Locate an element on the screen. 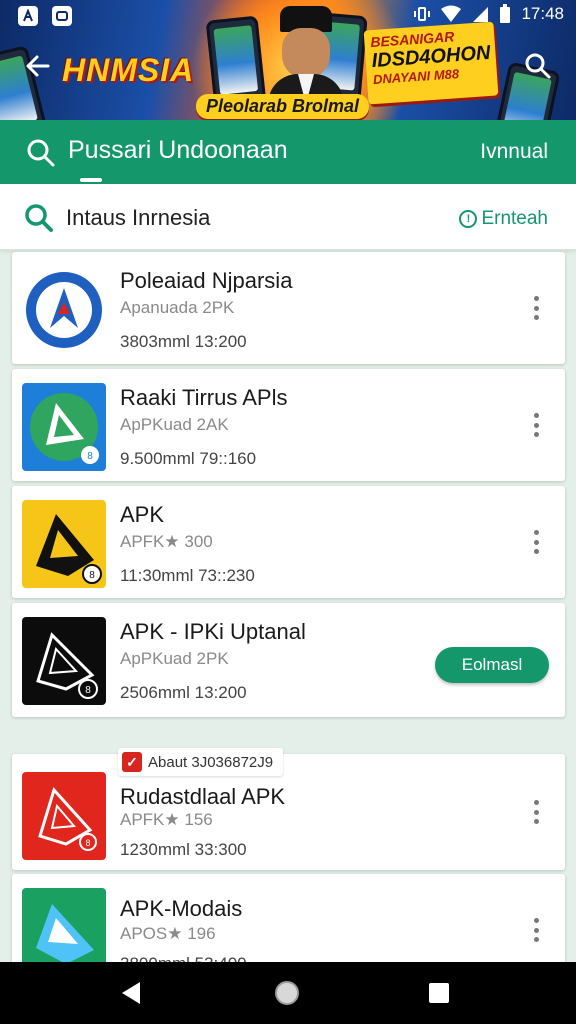  promo-caption: Pleolarab Brolmal is located at coordinates (283, 106).